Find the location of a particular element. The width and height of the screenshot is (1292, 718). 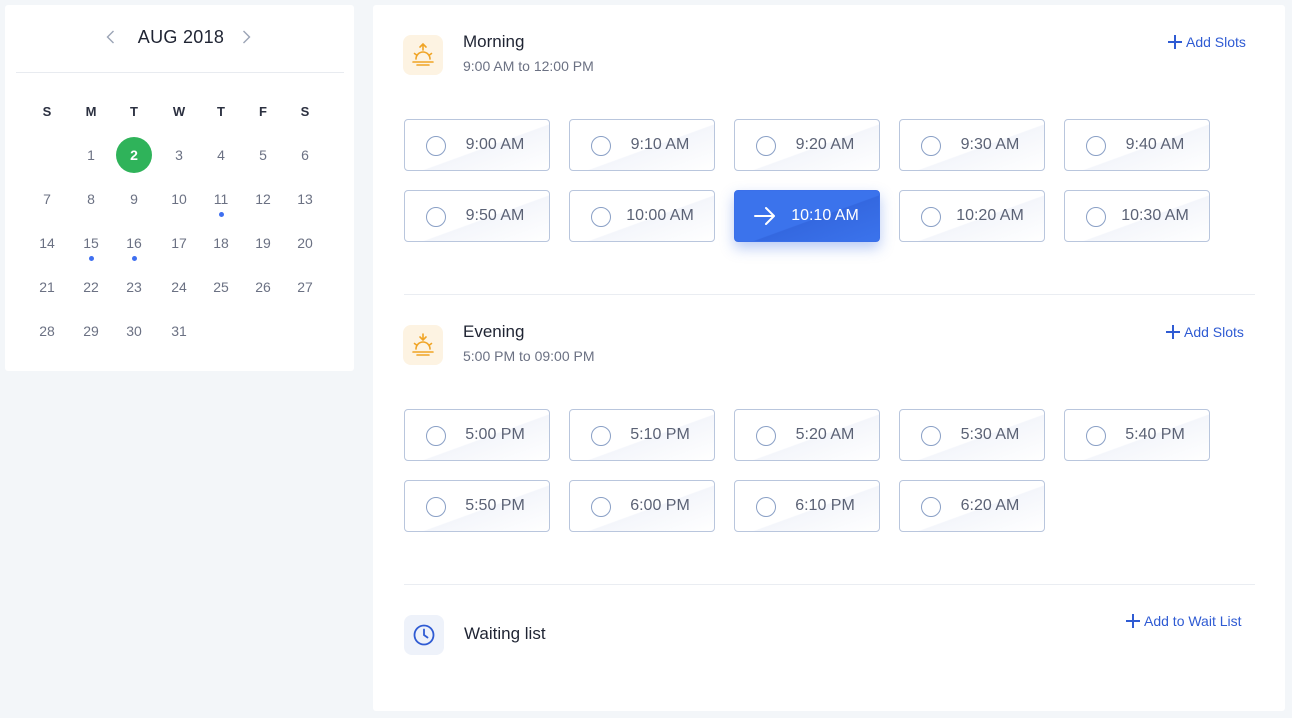

calendar-day-number: 31 is located at coordinates (179, 331).